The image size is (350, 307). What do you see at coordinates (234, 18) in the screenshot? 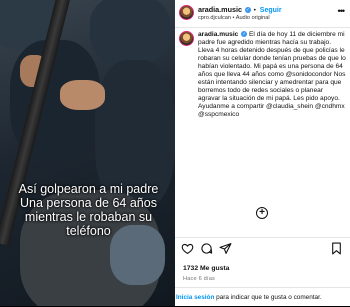
I see `audio-subtitle: cpro.djculcan • Audio original` at bounding box center [234, 18].